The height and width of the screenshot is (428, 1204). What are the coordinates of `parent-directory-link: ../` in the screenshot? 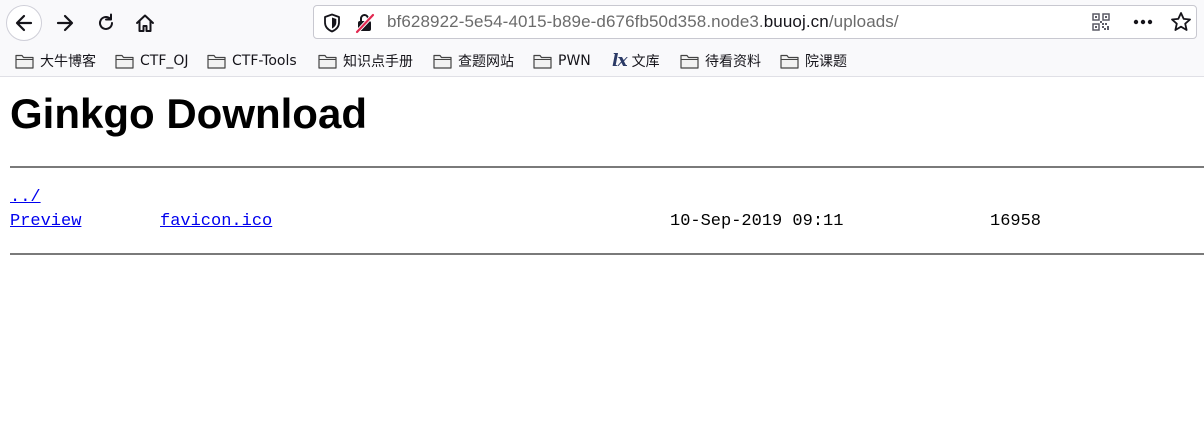 It's located at (25, 197).